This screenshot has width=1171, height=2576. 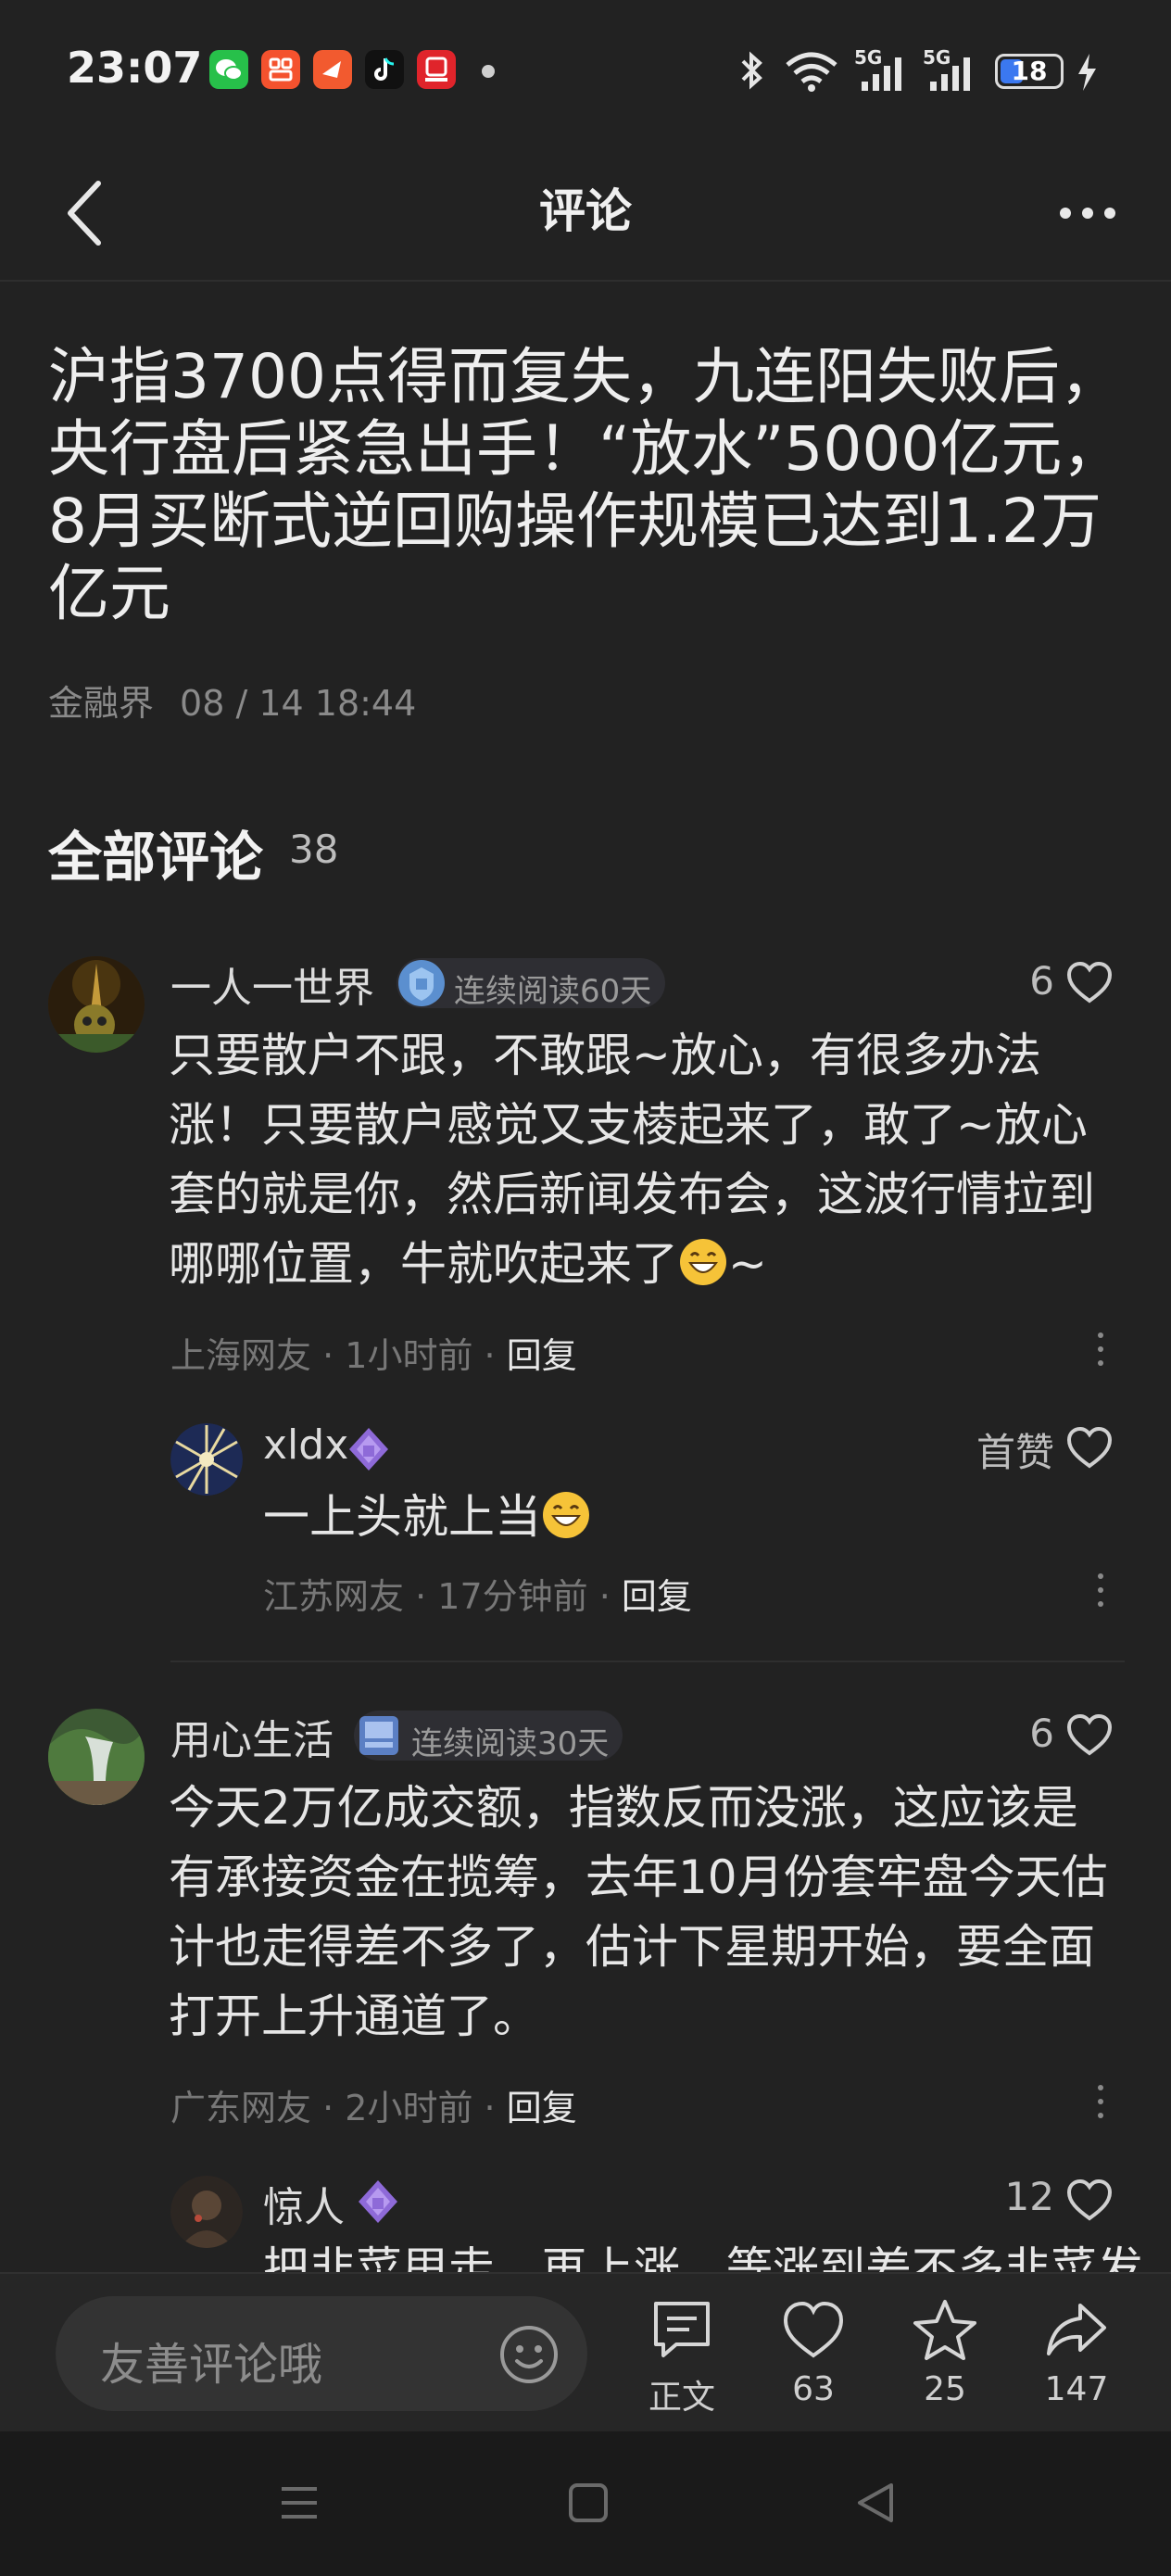 I want to click on star-icon, so click(x=945, y=2330).